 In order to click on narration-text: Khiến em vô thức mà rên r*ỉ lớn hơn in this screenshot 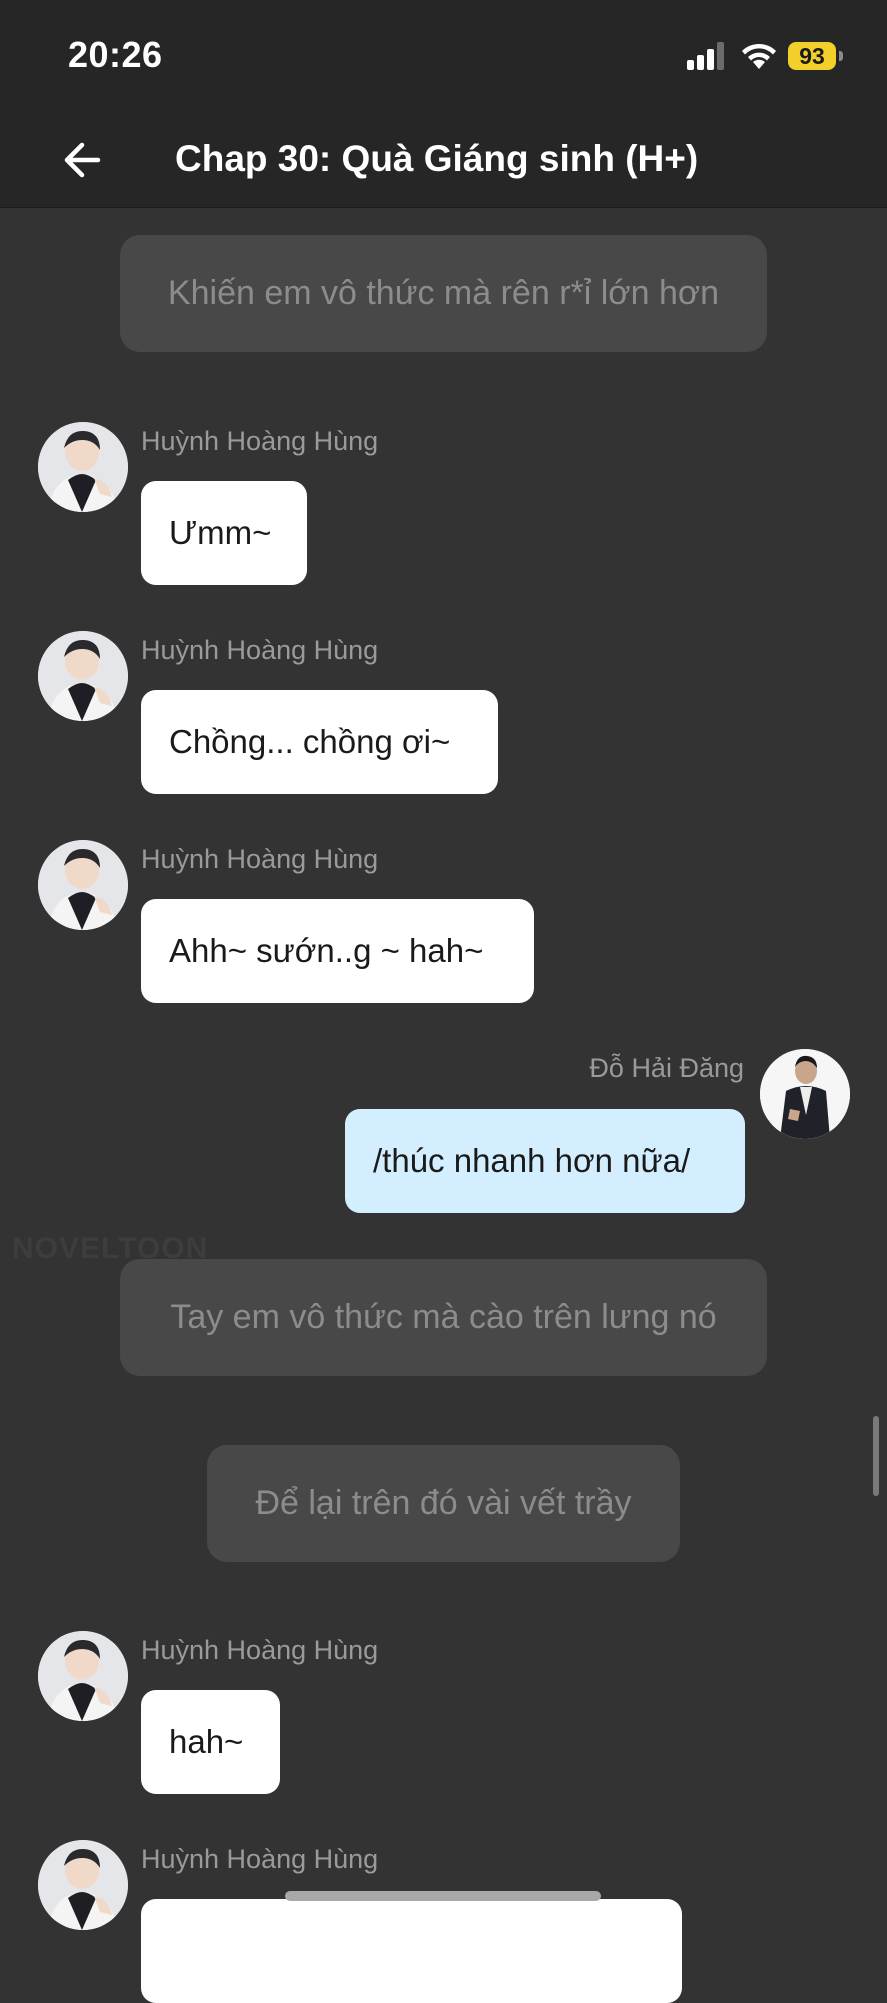, I will do `click(443, 293)`.